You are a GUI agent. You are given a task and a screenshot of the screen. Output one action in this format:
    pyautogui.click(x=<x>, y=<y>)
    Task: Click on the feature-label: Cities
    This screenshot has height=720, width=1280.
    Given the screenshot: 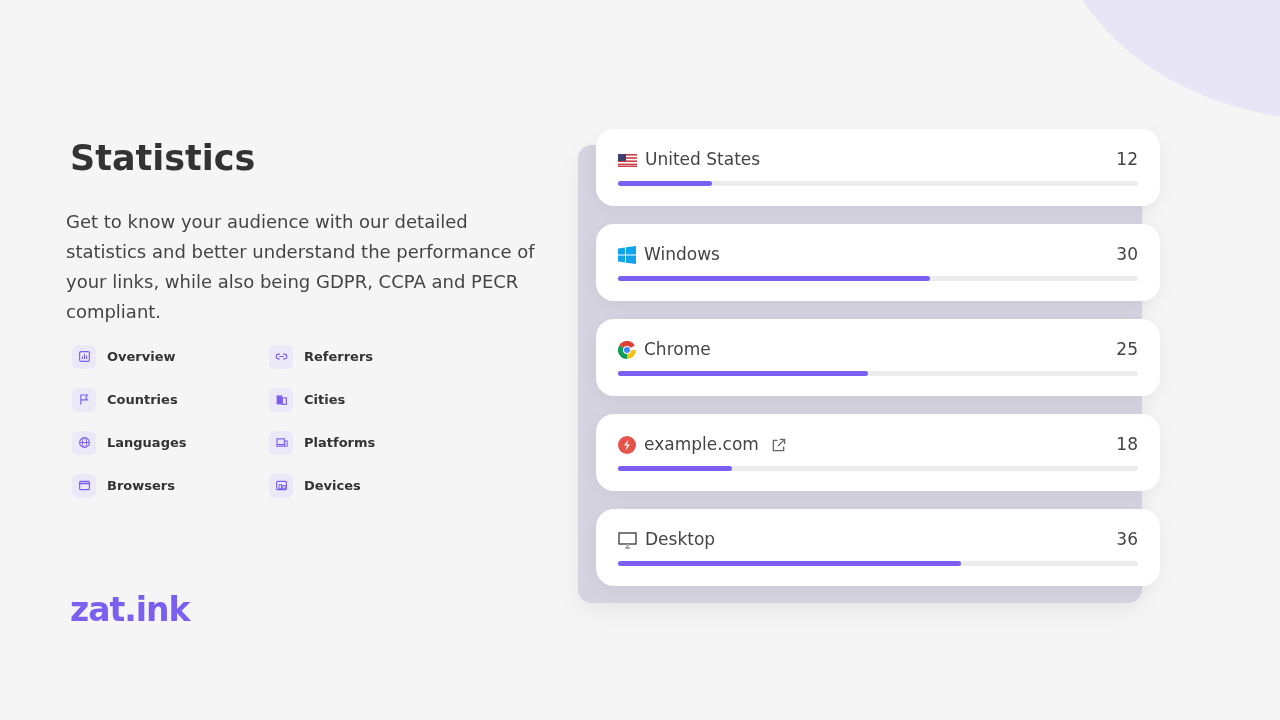 What is the action you would take?
    pyautogui.click(x=325, y=399)
    